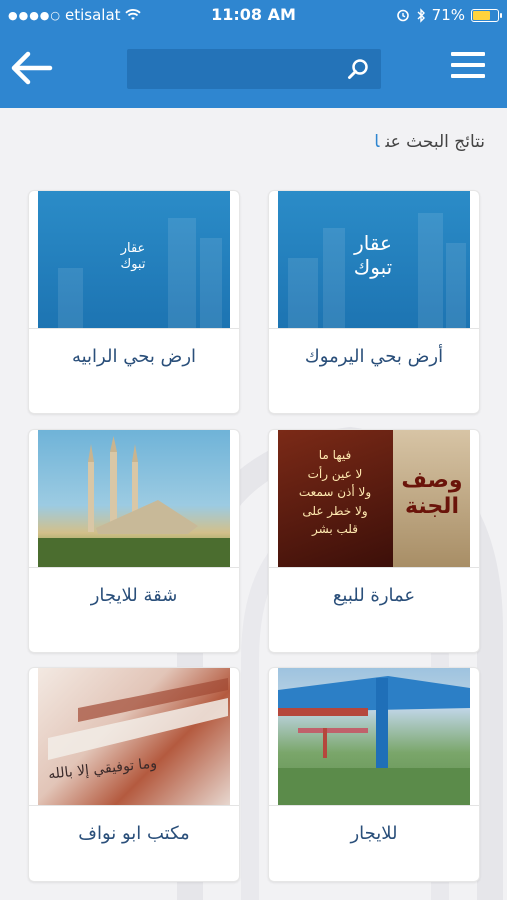 The height and width of the screenshot is (900, 507). I want to click on menu-button, so click(468, 67).